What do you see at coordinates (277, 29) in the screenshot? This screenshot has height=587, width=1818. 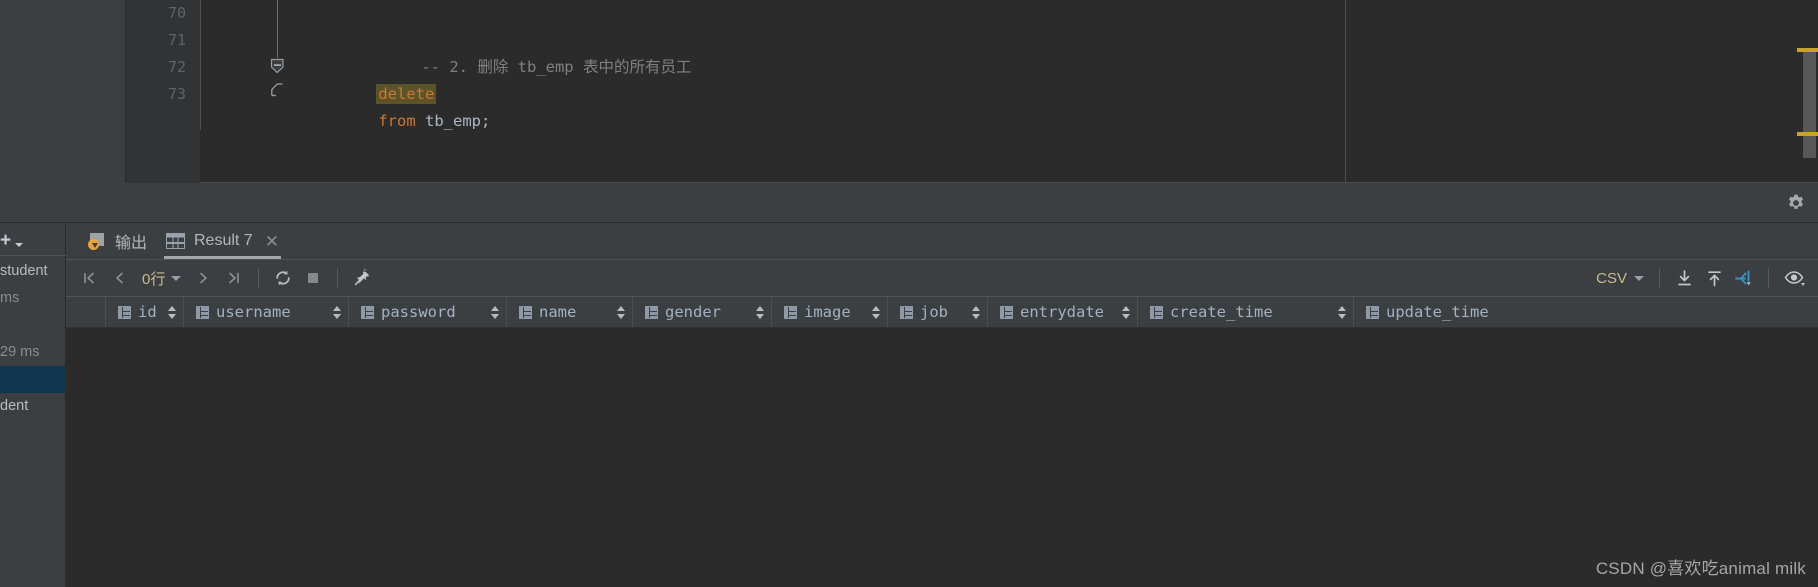 I see `code-fold-stem` at bounding box center [277, 29].